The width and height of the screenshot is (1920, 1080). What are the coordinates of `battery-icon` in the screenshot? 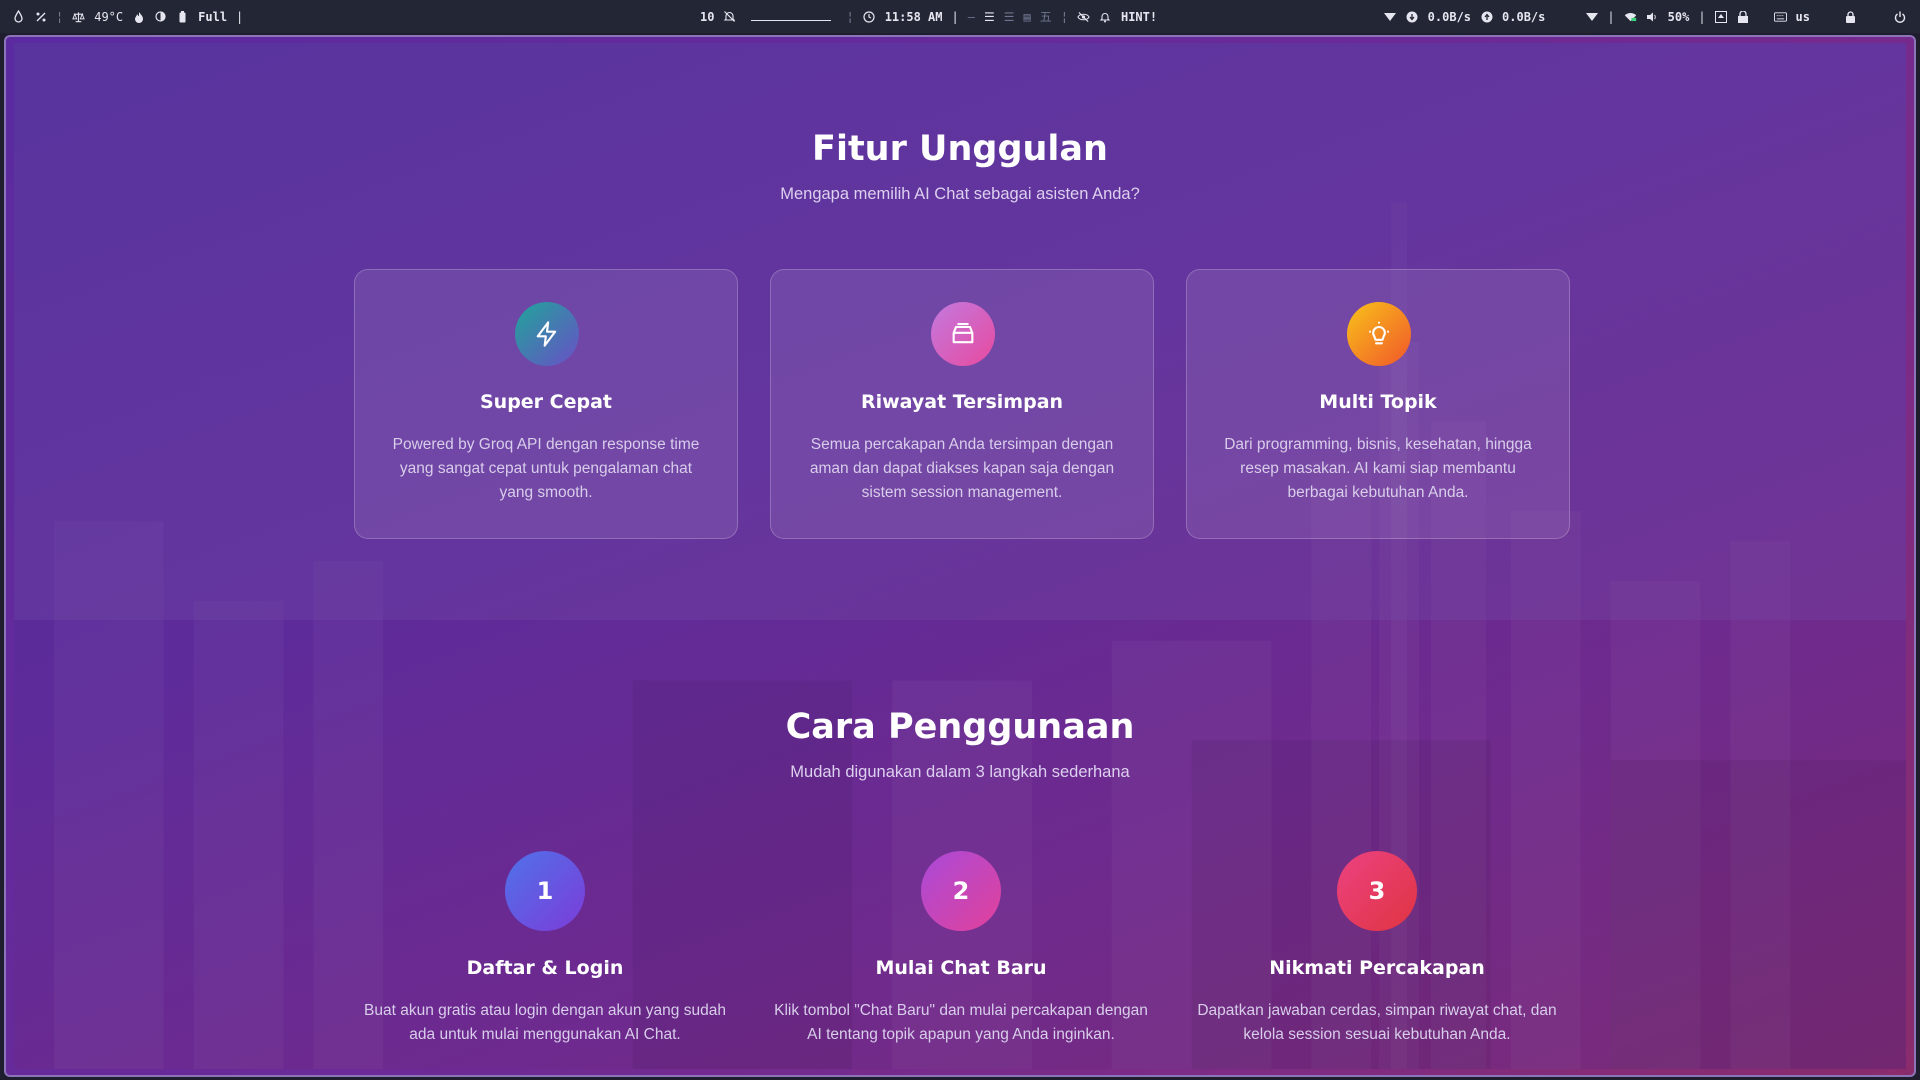 It's located at (182, 16).